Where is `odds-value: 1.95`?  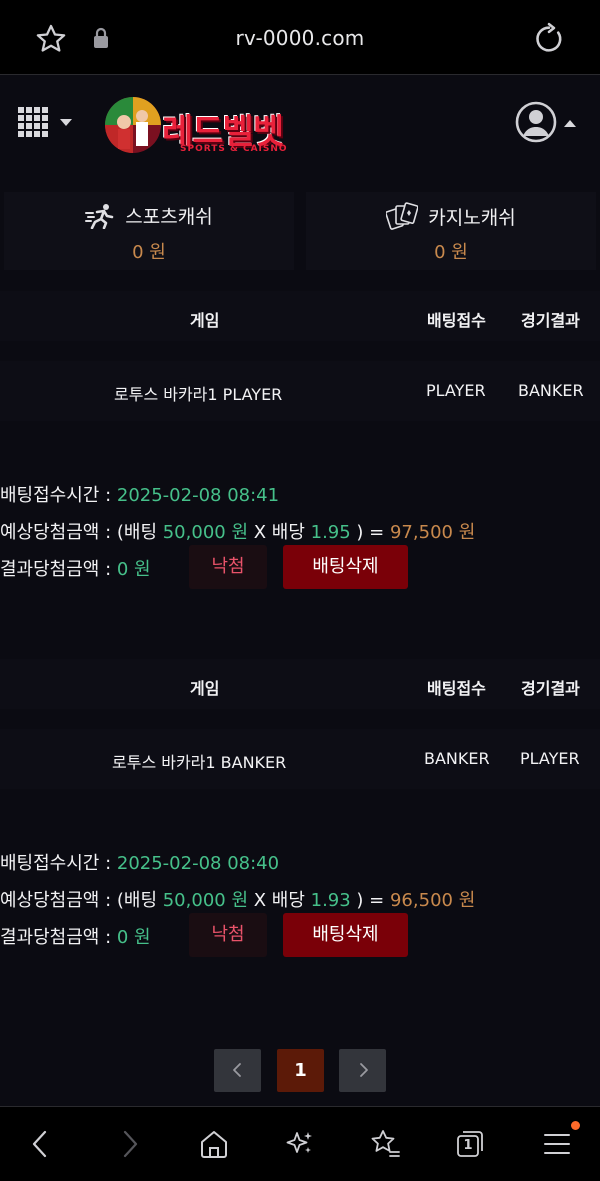
odds-value: 1.95 is located at coordinates (330, 532).